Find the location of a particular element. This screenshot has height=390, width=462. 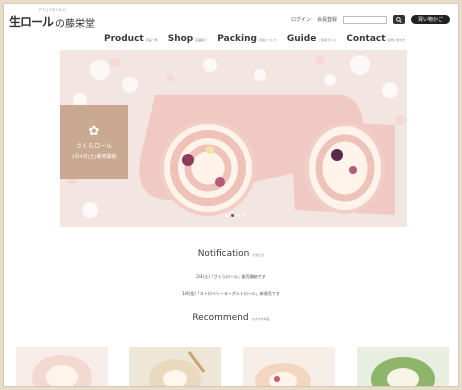

nav-label: Contact is located at coordinates (366, 39).